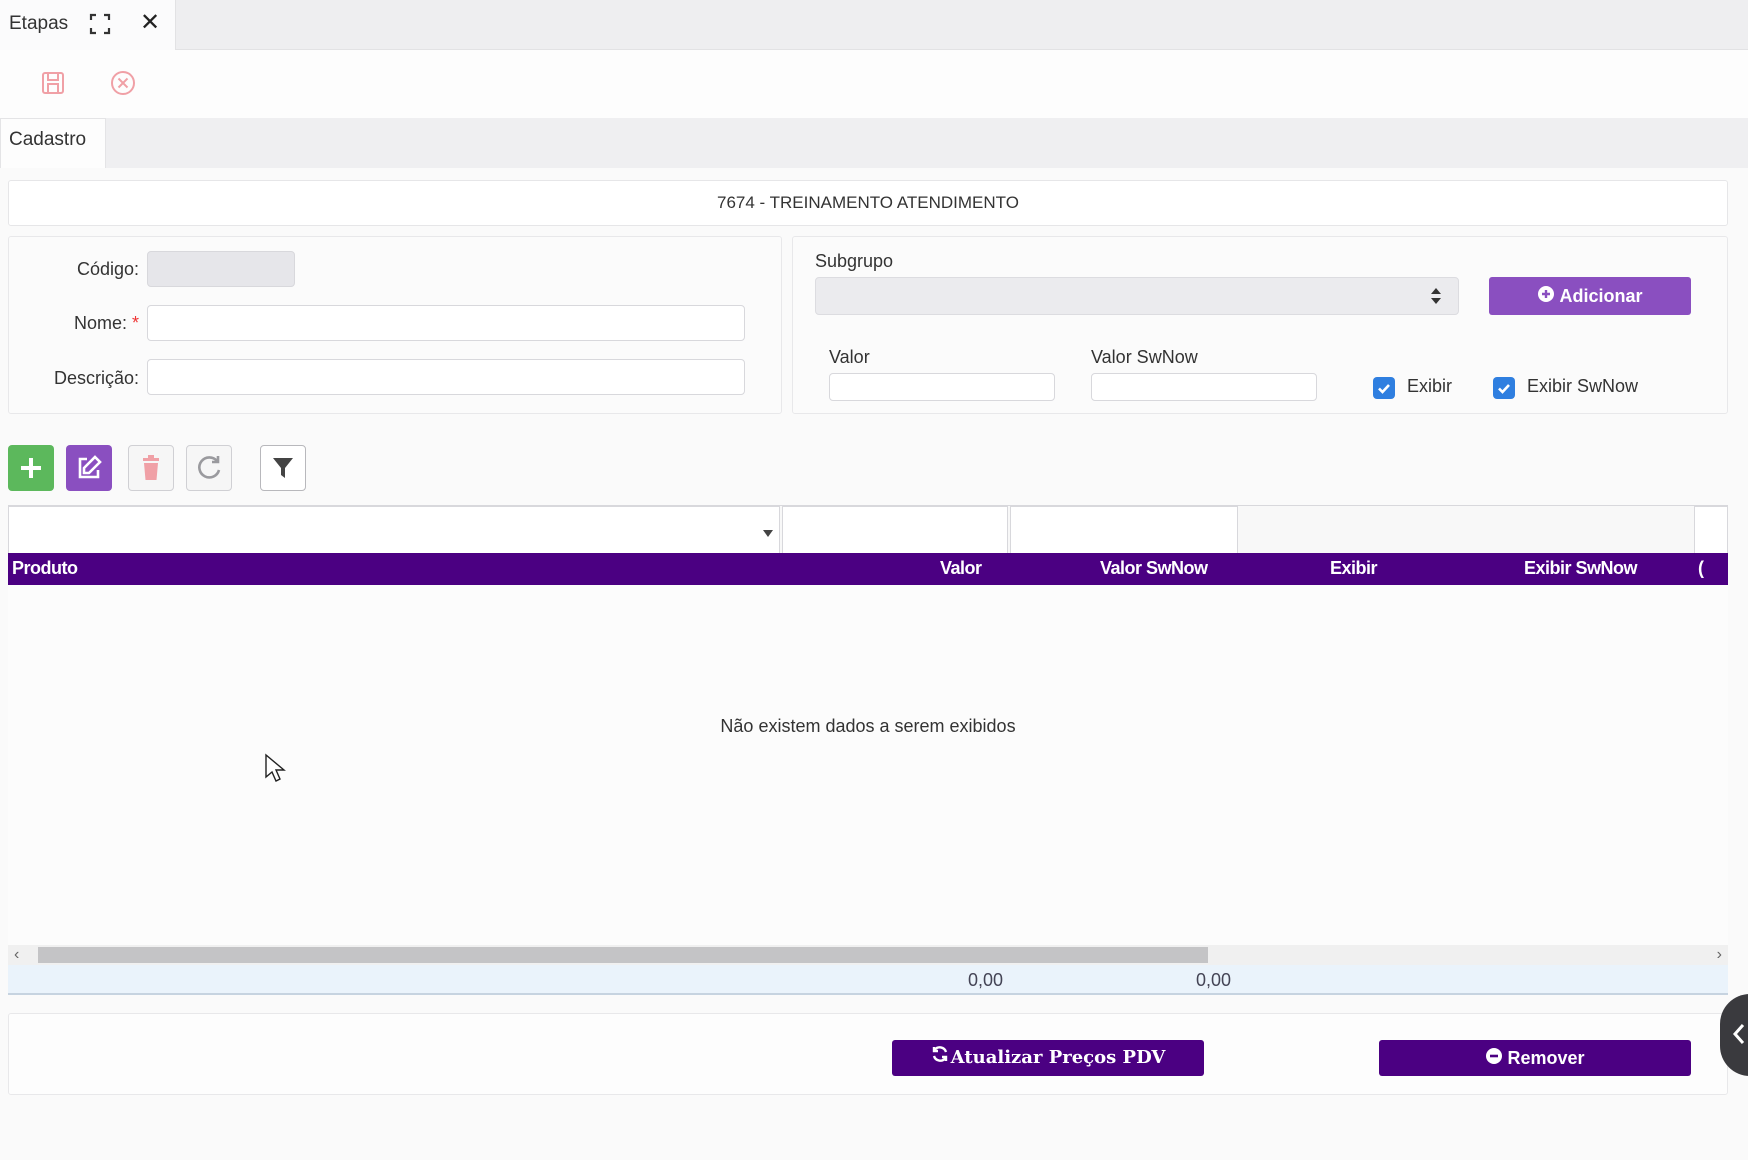 This screenshot has height=1160, width=1748. What do you see at coordinates (1583, 386) in the screenshot?
I see `exibir-swnow-label: Exibir SwNow` at bounding box center [1583, 386].